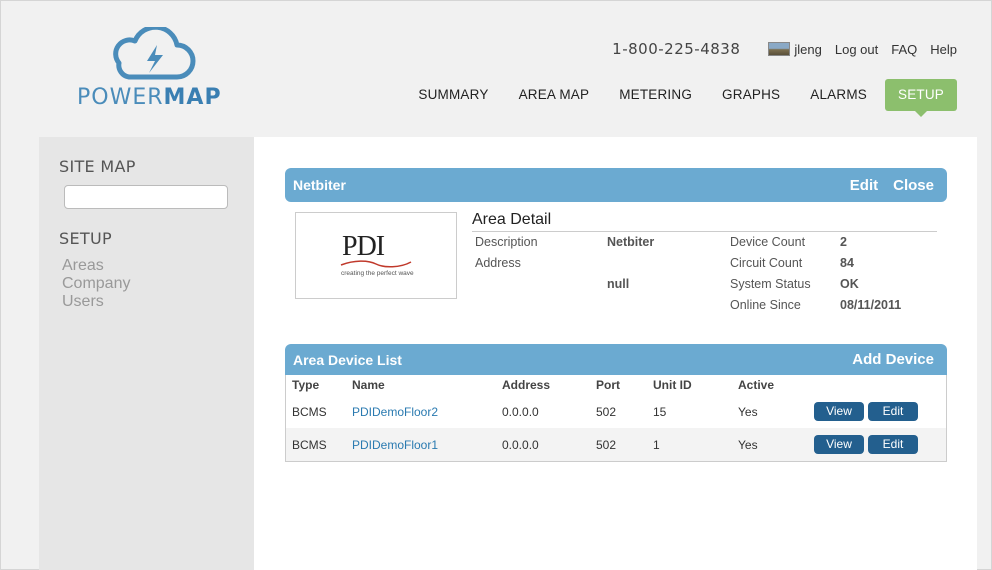 Image resolution: width=992 pixels, height=570 pixels. What do you see at coordinates (554, 95) in the screenshot?
I see `nav-area-map: AREA MAP` at bounding box center [554, 95].